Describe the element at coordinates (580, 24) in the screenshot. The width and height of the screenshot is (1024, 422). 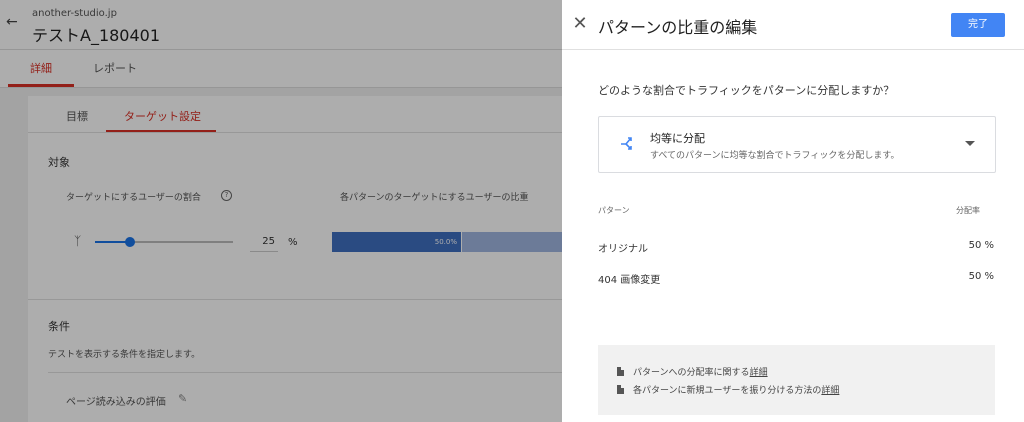
I see `close-icon: ✕` at that location.